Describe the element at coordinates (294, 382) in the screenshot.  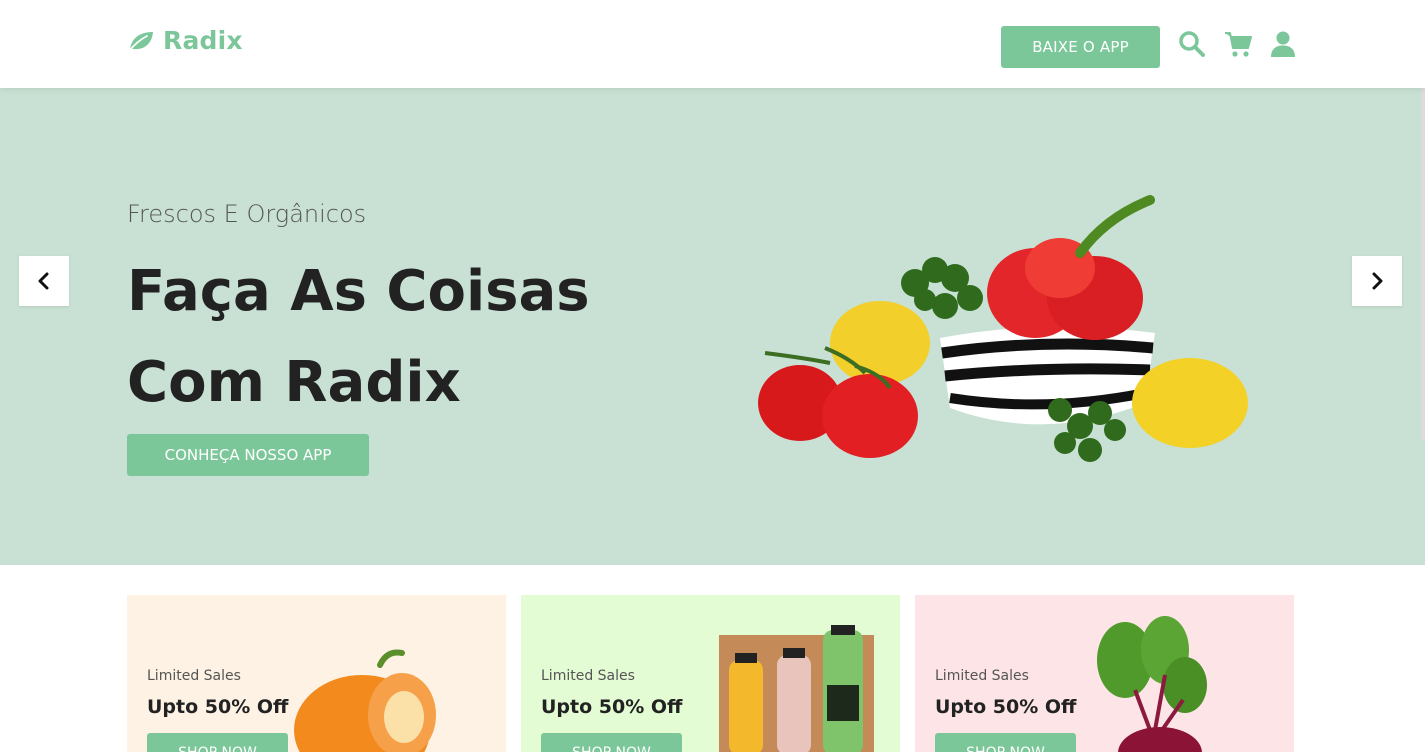
I see `hero-title-line-2: Com Radix` at that location.